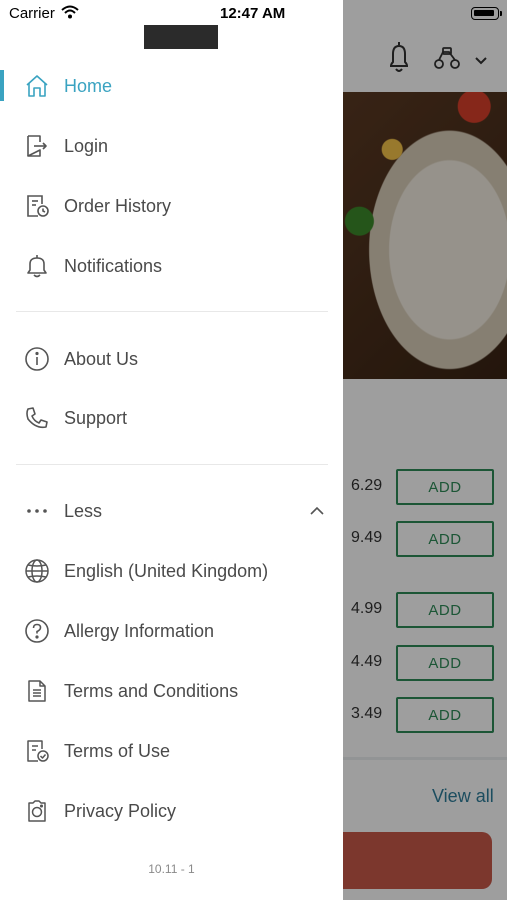  I want to click on carrier-label: Carrier, so click(32, 13).